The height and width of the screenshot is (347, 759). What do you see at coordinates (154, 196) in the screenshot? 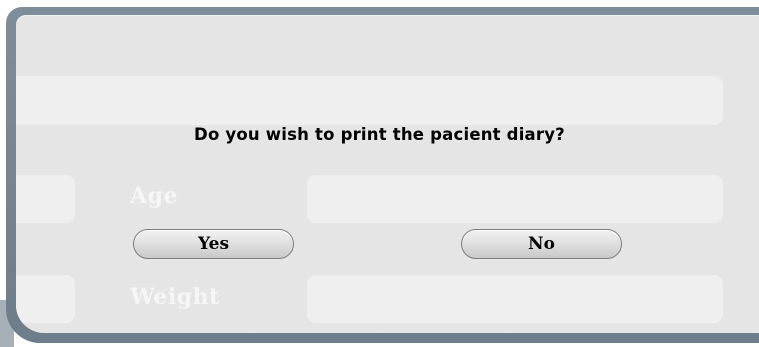
I see `background-age-label: Age` at bounding box center [154, 196].